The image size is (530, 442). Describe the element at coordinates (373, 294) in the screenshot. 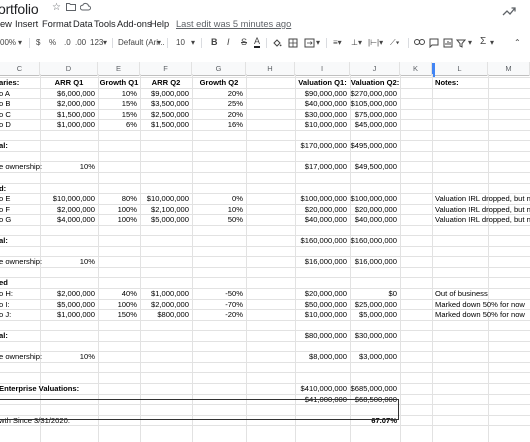

I see `cell-j-r20: $0` at that location.